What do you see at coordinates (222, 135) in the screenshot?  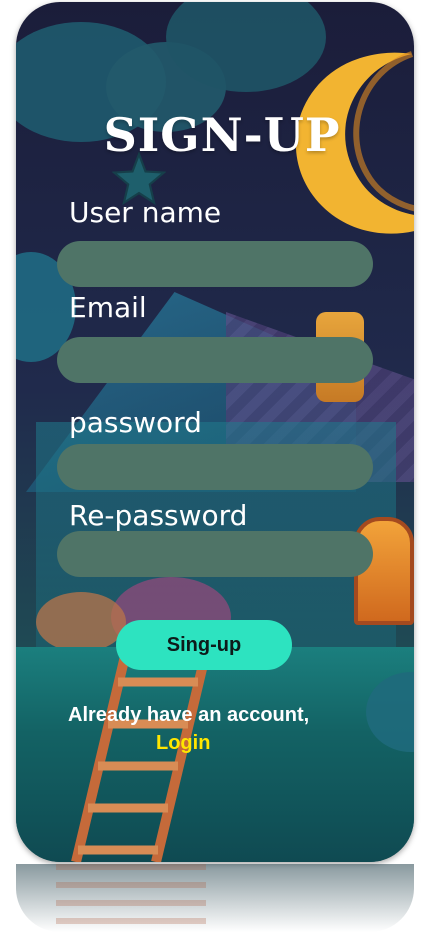 I see `page-title: SIGN-UP` at bounding box center [222, 135].